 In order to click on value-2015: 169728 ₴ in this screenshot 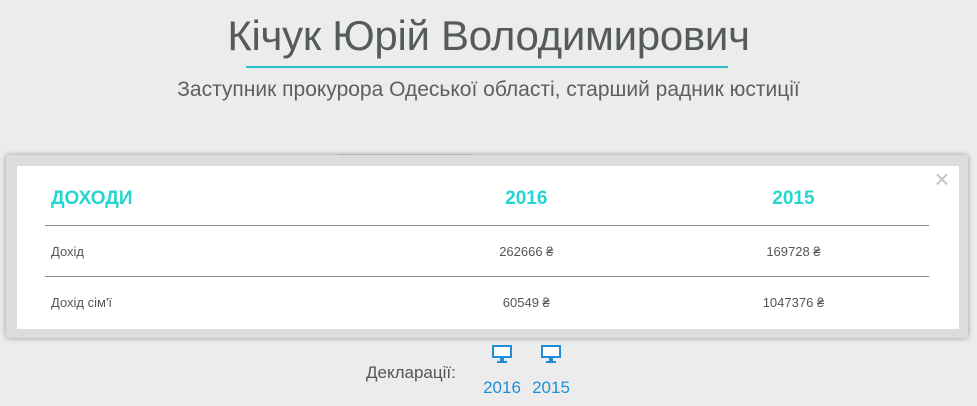, I will do `click(793, 251)`.